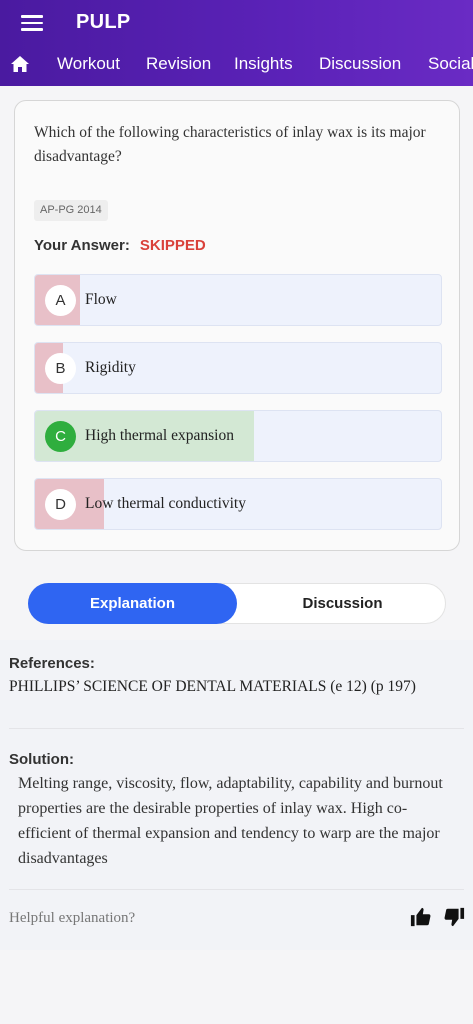  I want to click on thumbs-down-icon, so click(454, 917).